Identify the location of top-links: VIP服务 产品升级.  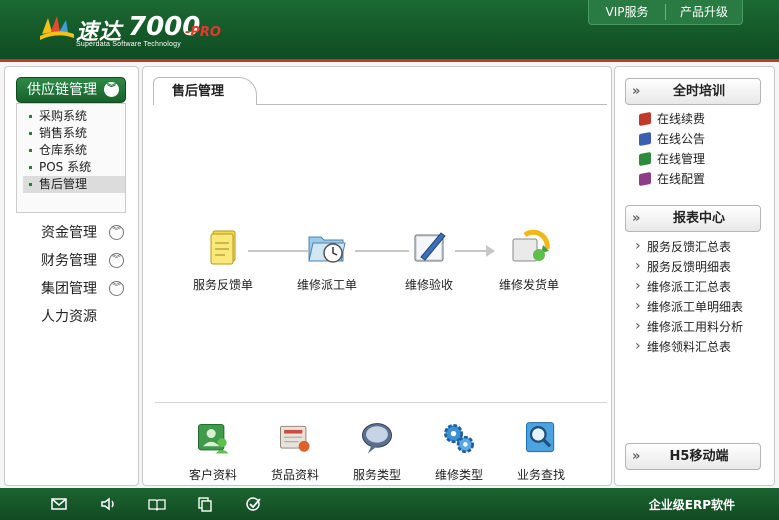
(665, 12).